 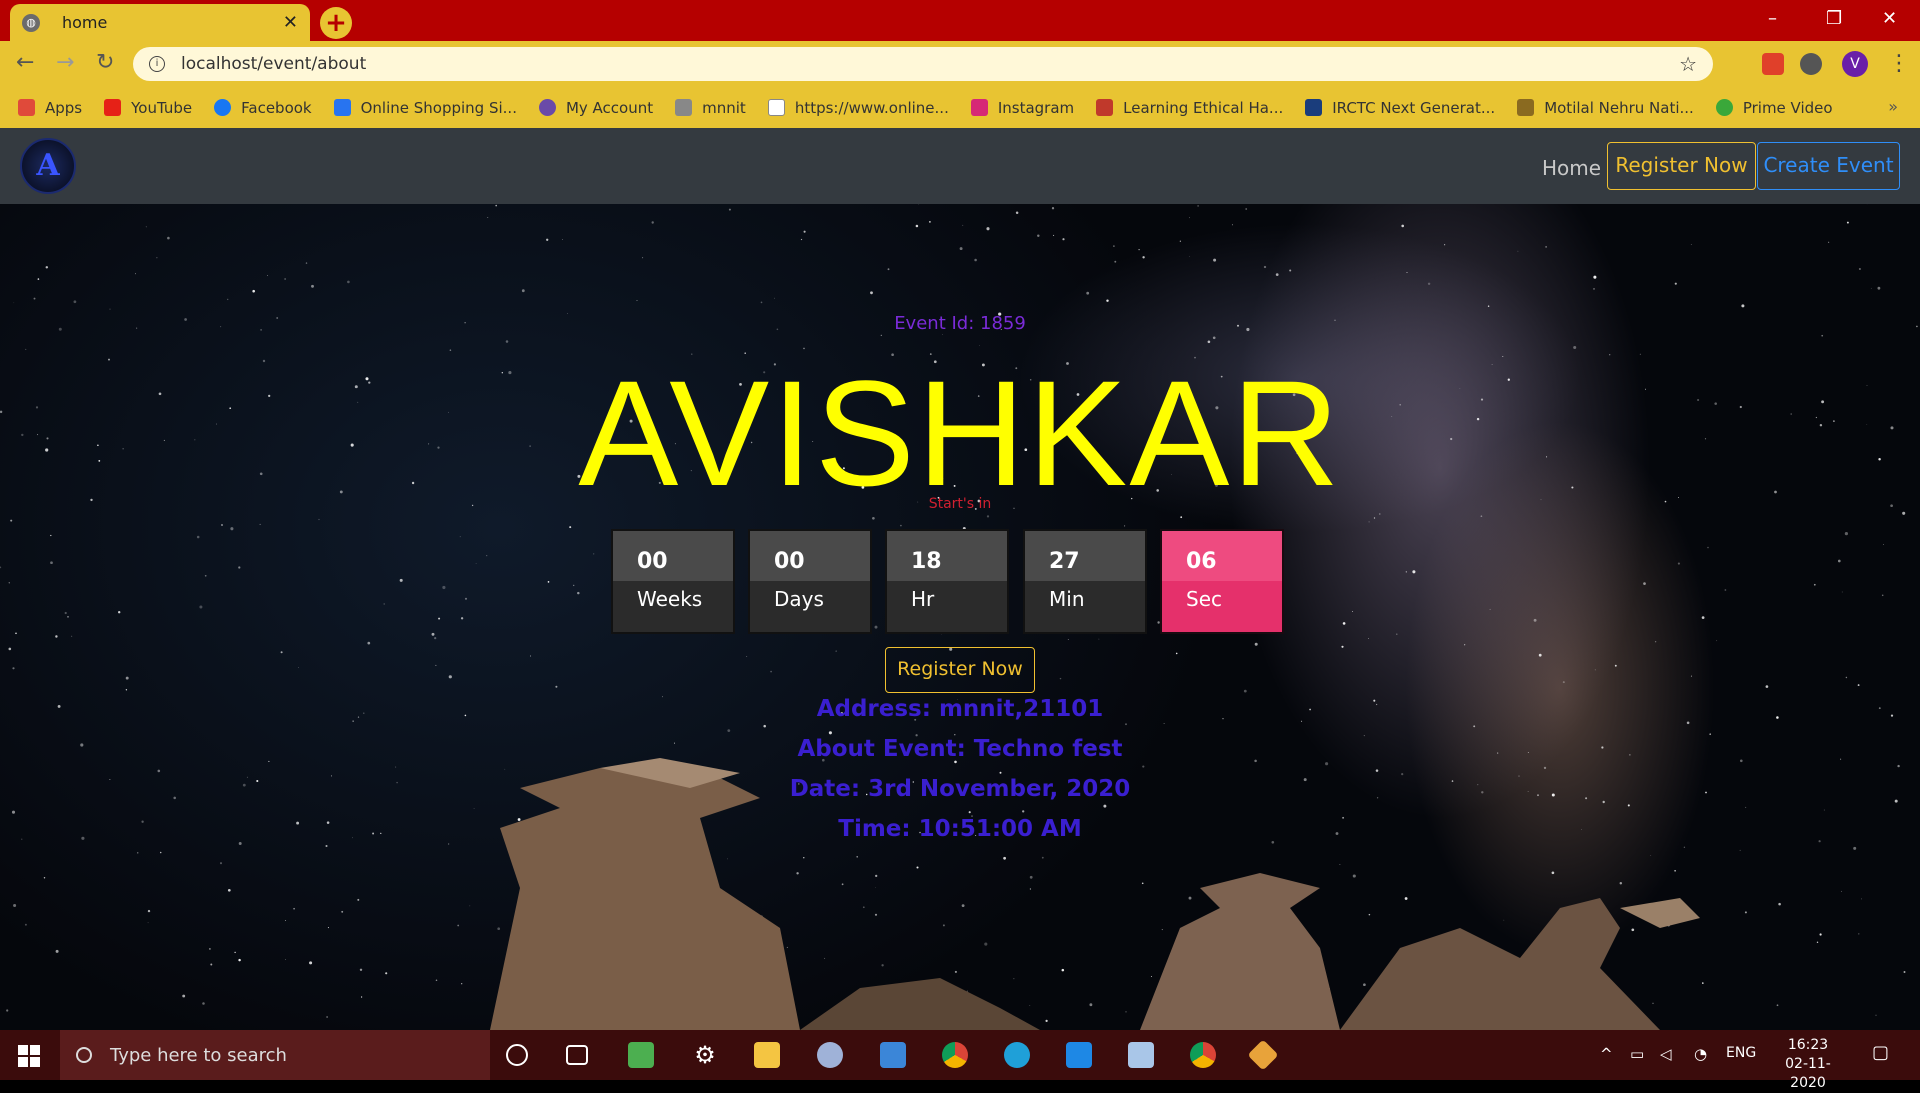 What do you see at coordinates (85, 22) in the screenshot?
I see `tab-title: home` at bounding box center [85, 22].